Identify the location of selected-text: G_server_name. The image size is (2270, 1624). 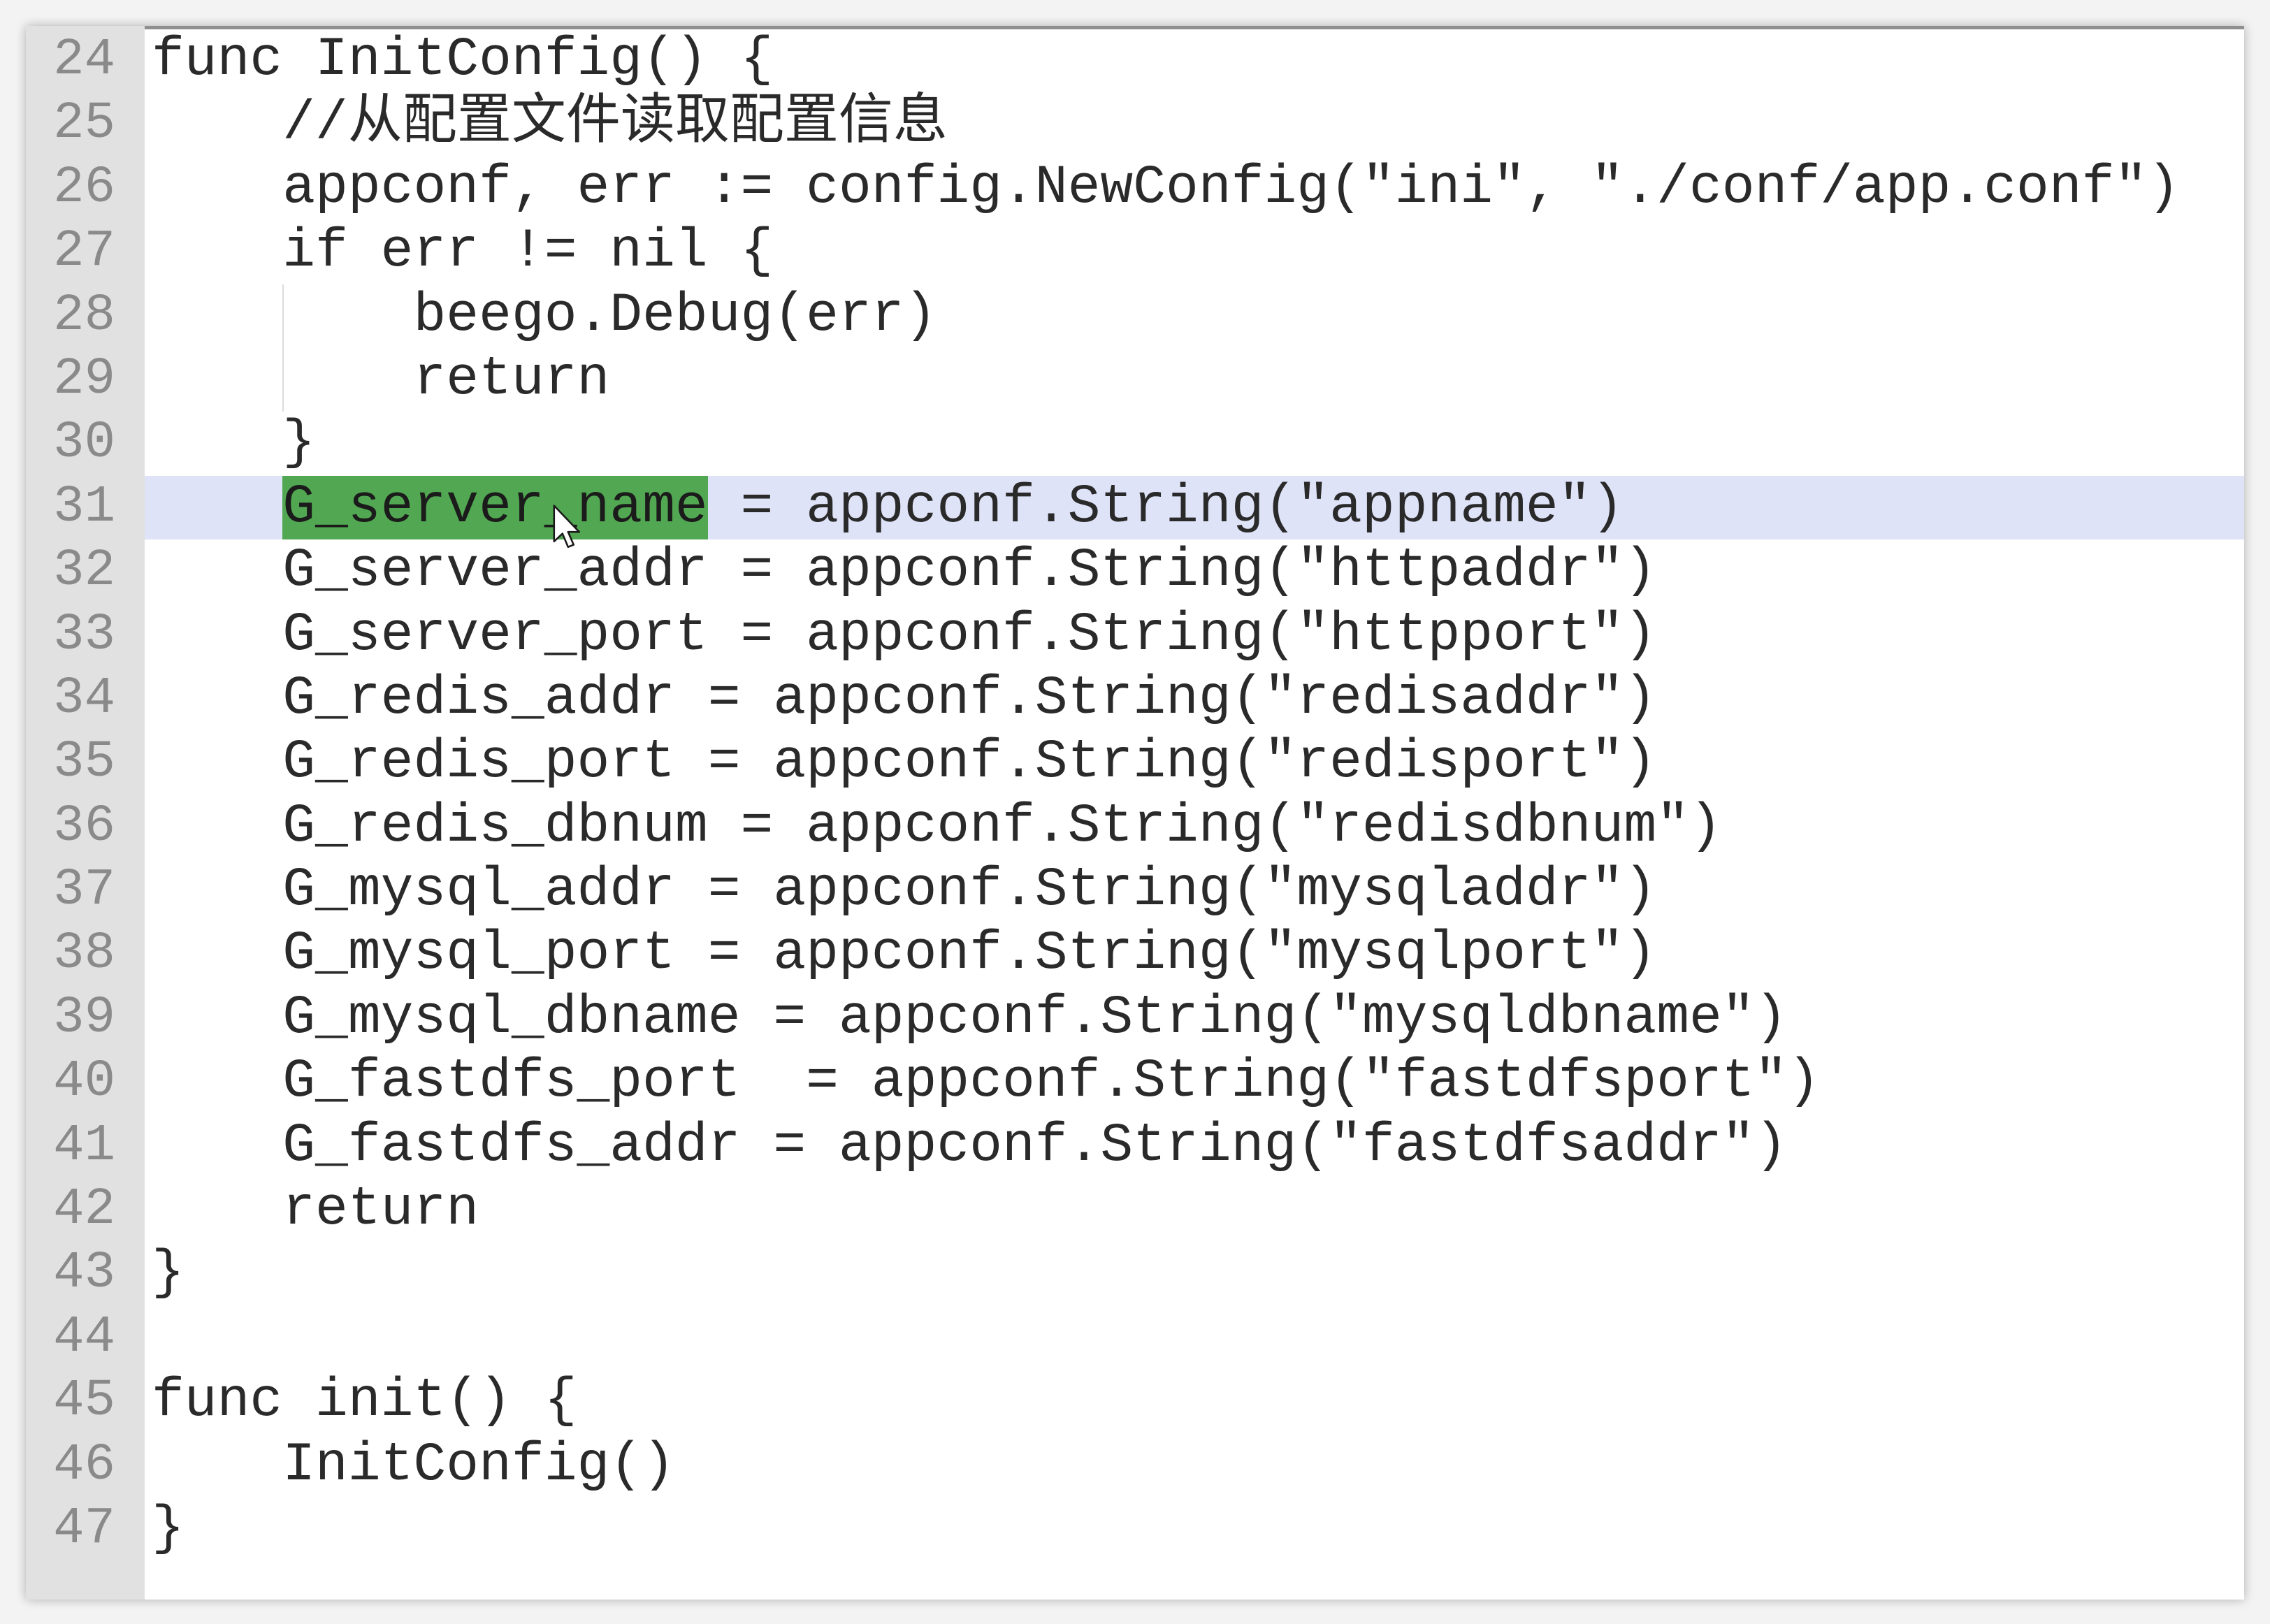
(495, 507).